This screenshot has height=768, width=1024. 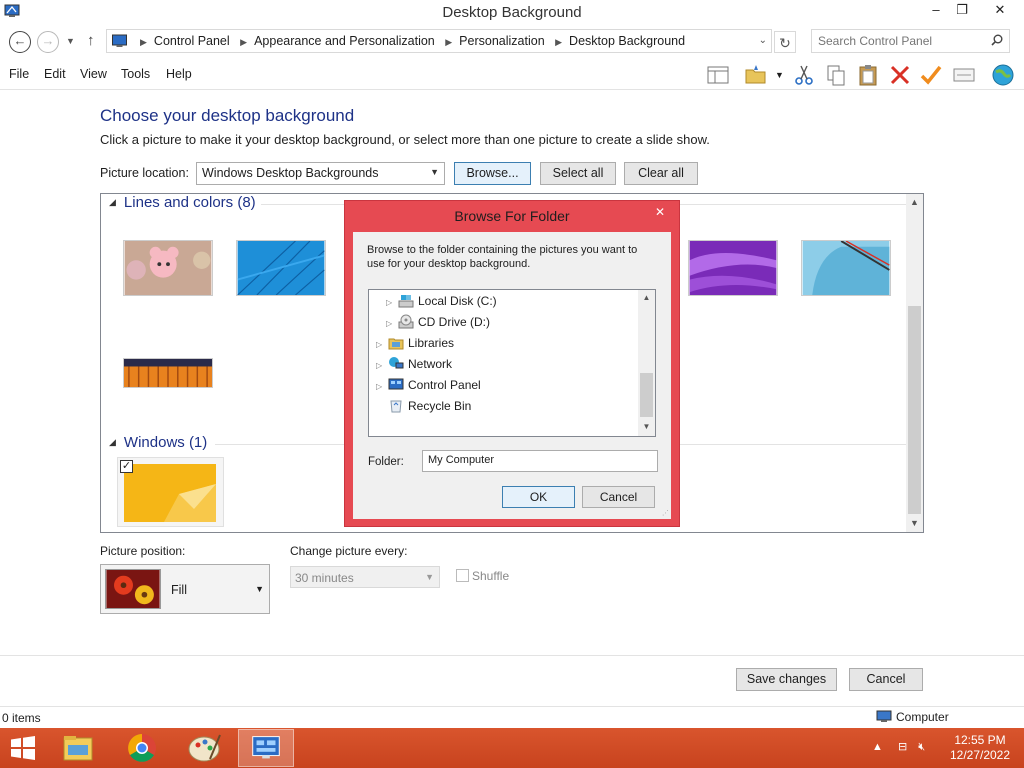 What do you see at coordinates (386, 462) in the screenshot?
I see `folder-label: Folder:` at bounding box center [386, 462].